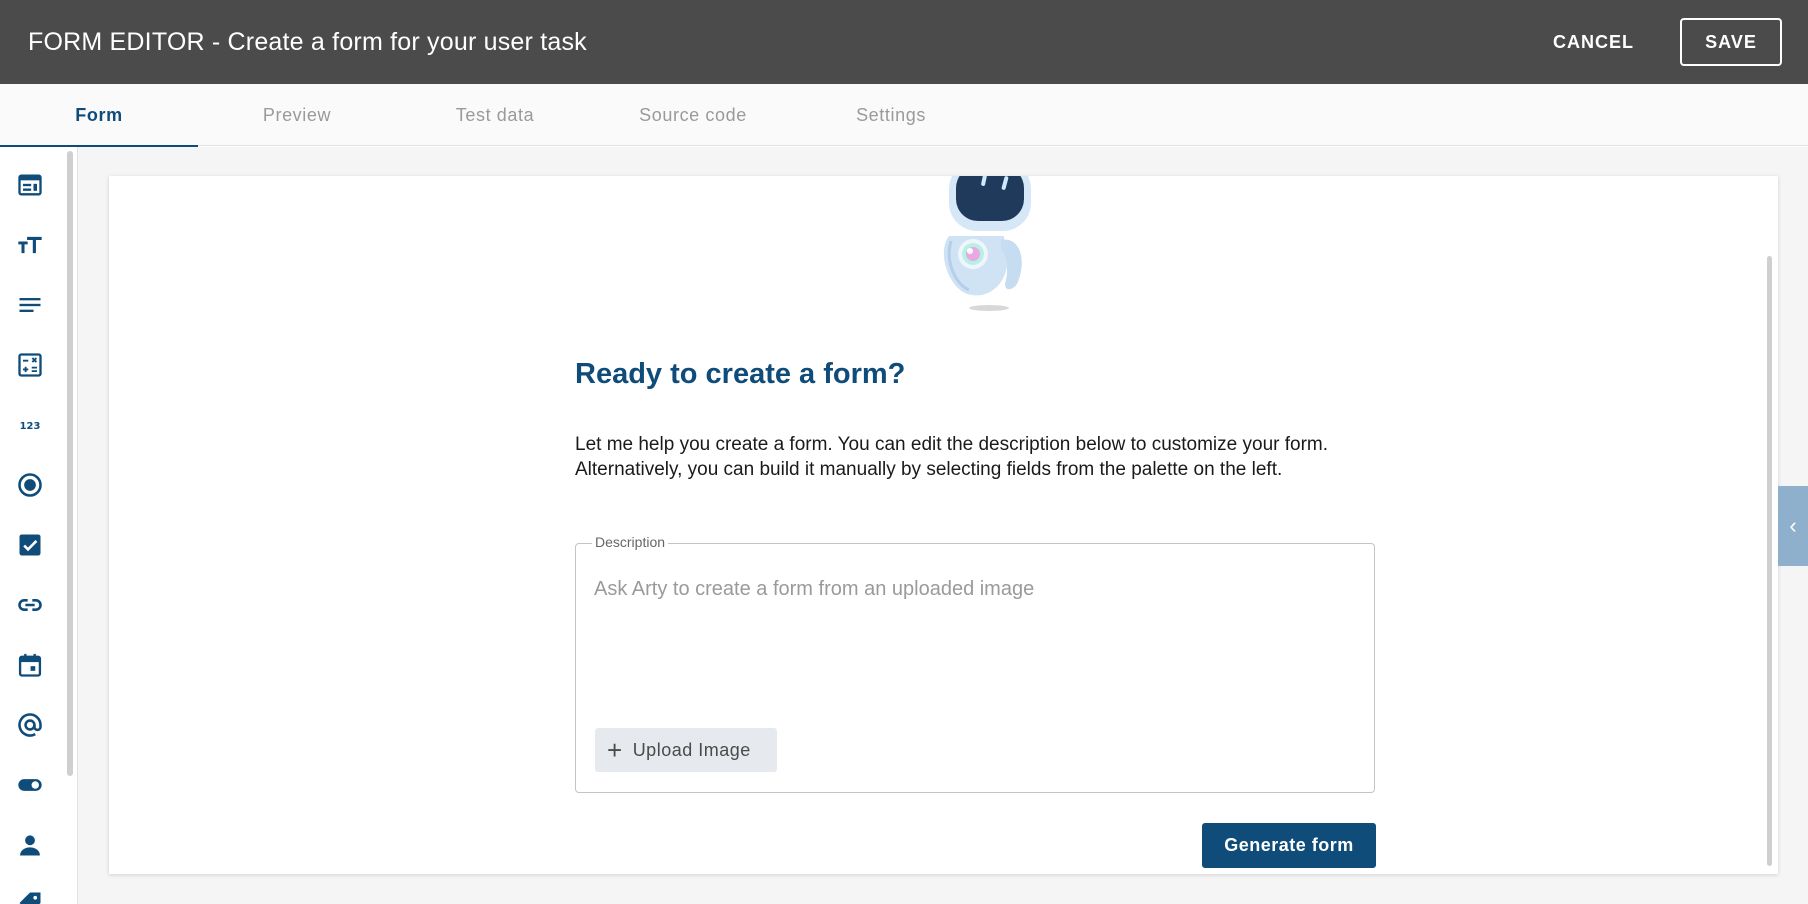 The height and width of the screenshot is (904, 1808). I want to click on description-label: Description, so click(630, 542).